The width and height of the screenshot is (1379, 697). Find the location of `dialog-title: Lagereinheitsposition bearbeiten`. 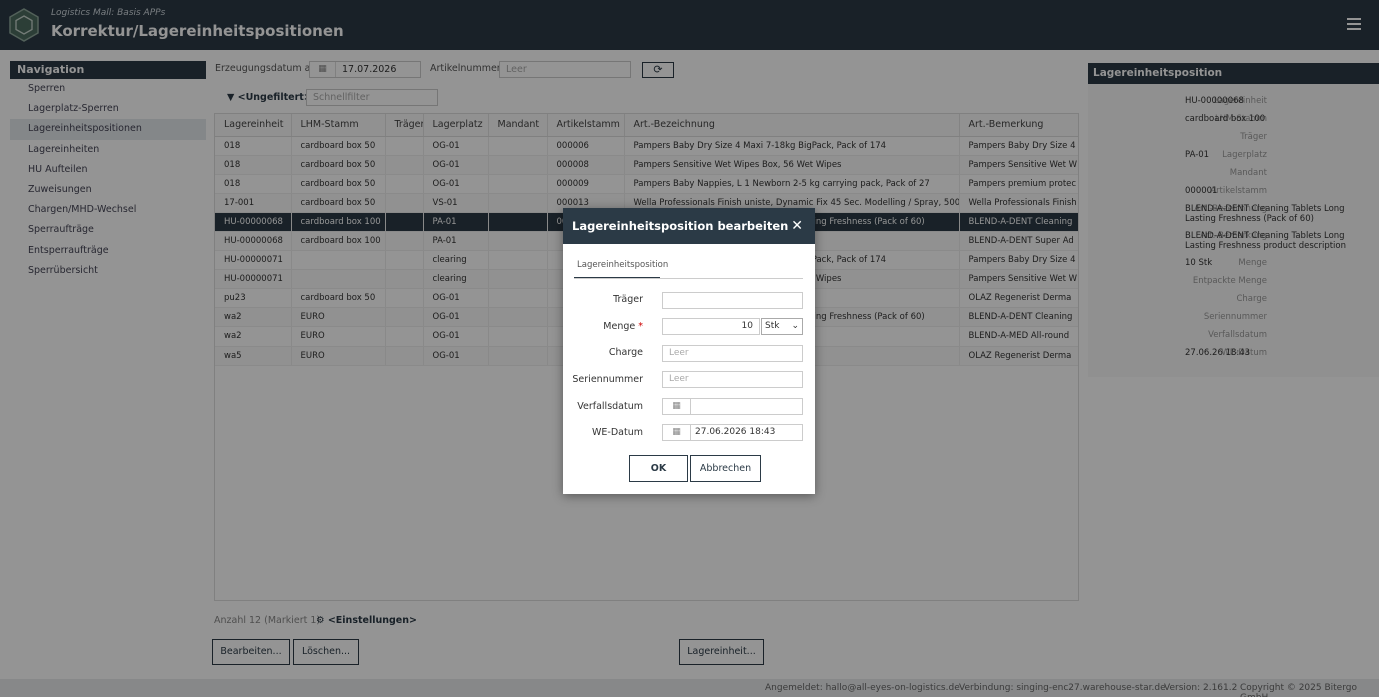

dialog-title: Lagereinheitsposition bearbeiten is located at coordinates (680, 226).